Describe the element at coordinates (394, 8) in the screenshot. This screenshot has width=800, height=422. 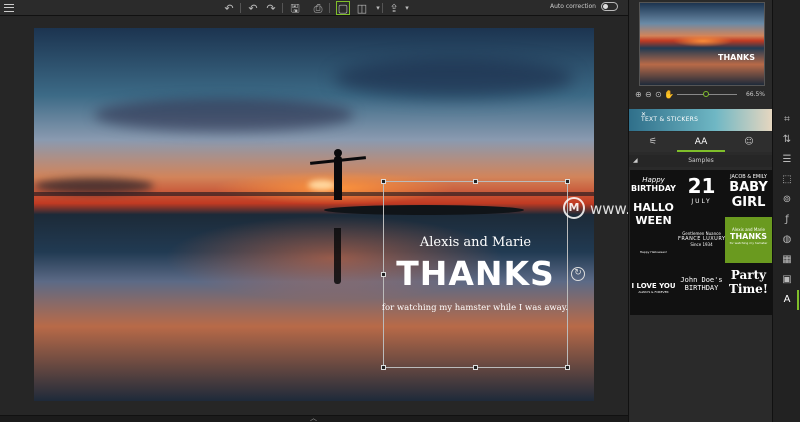
I see `share-icon: ⇪` at that location.